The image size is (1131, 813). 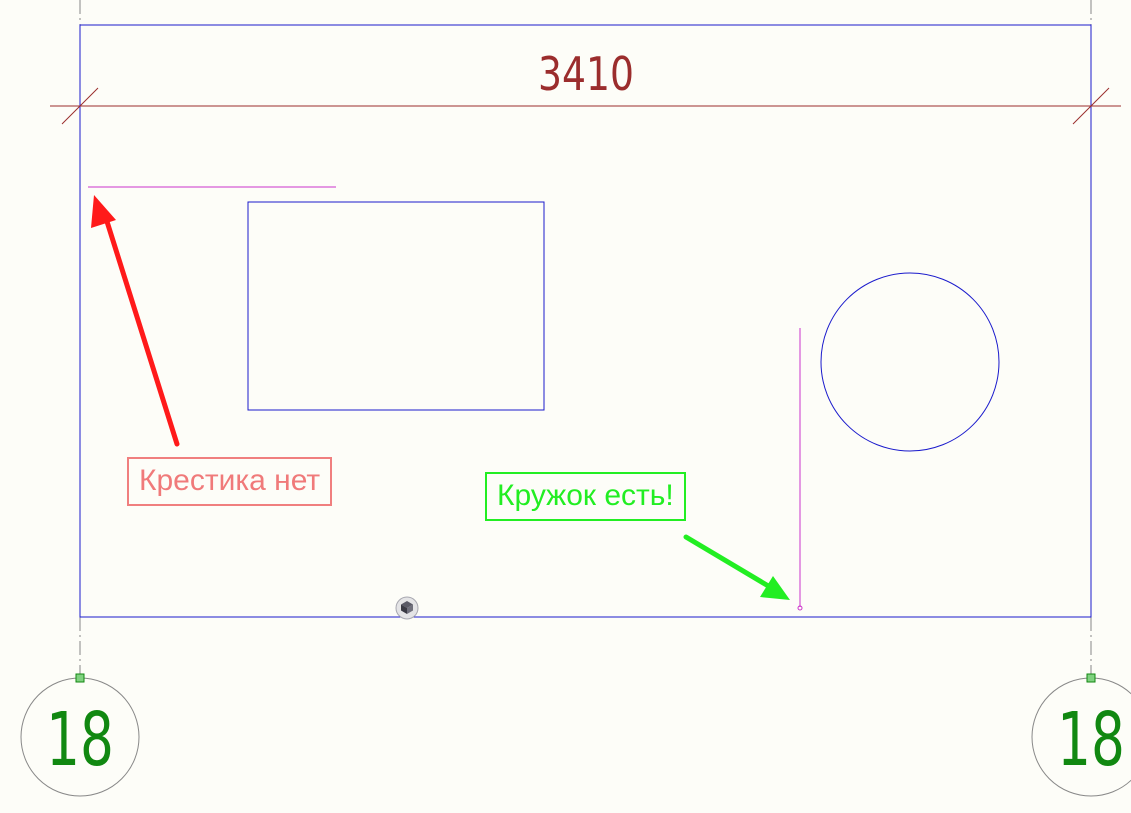 What do you see at coordinates (1091, 740) in the screenshot?
I see `axis-marker-right-label: 18` at bounding box center [1091, 740].